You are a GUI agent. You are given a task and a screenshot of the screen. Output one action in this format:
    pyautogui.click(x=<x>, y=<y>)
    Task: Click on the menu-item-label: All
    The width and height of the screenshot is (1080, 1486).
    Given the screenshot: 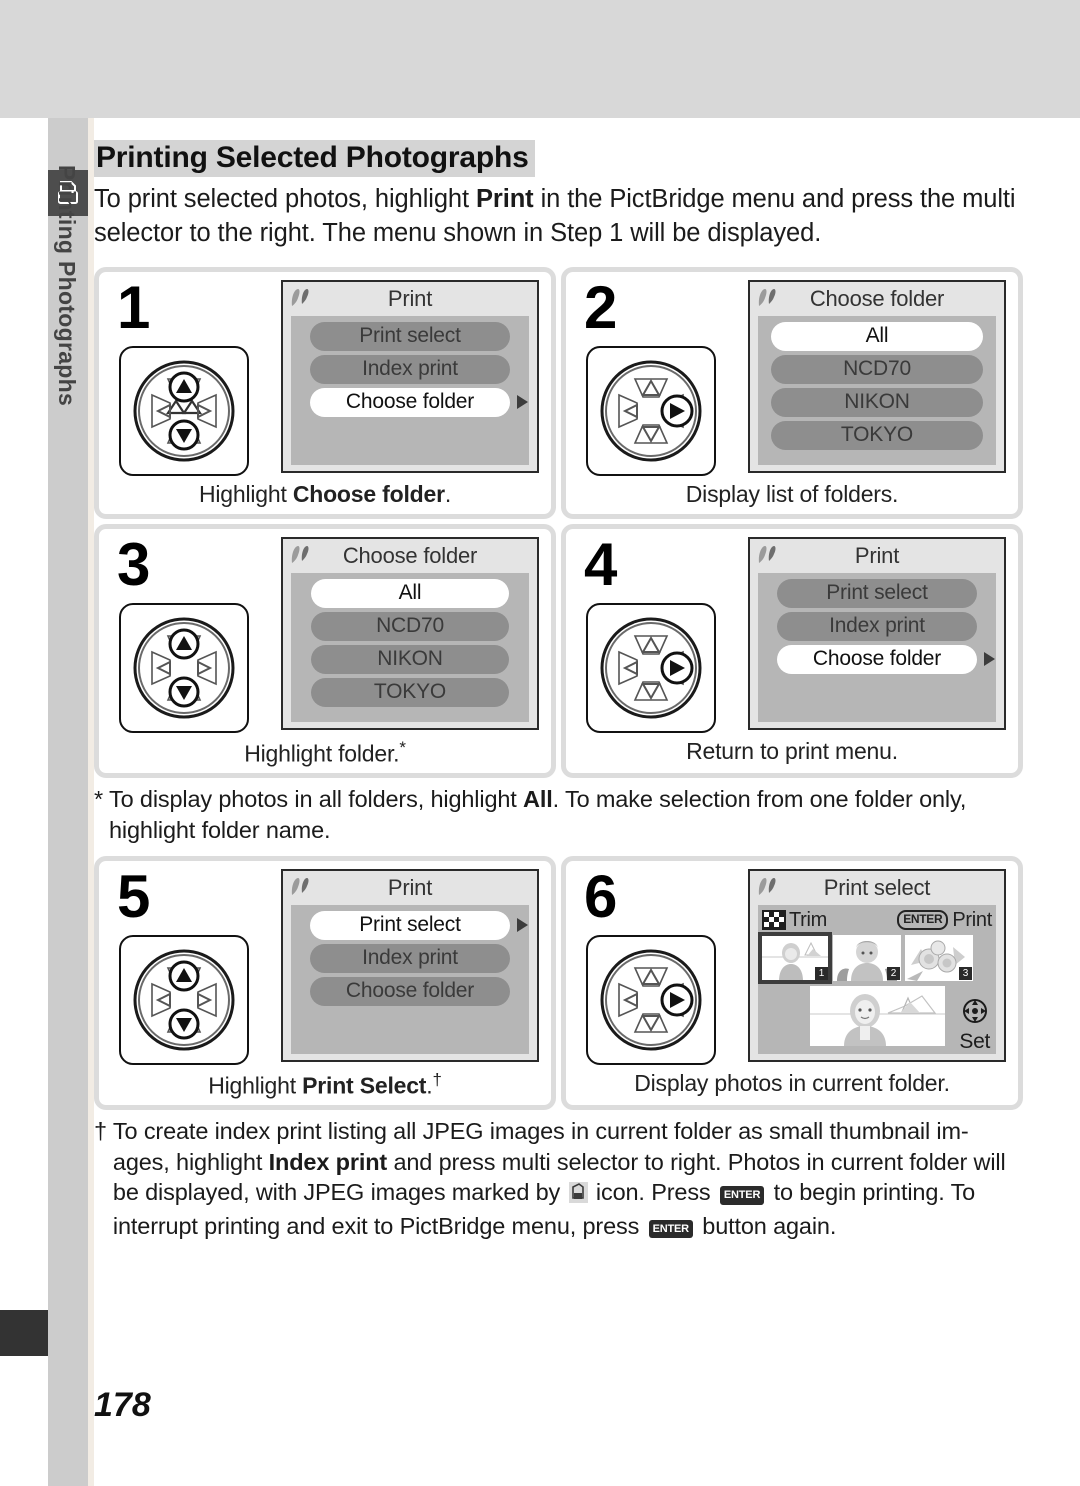 What is the action you would take?
    pyautogui.click(x=877, y=336)
    